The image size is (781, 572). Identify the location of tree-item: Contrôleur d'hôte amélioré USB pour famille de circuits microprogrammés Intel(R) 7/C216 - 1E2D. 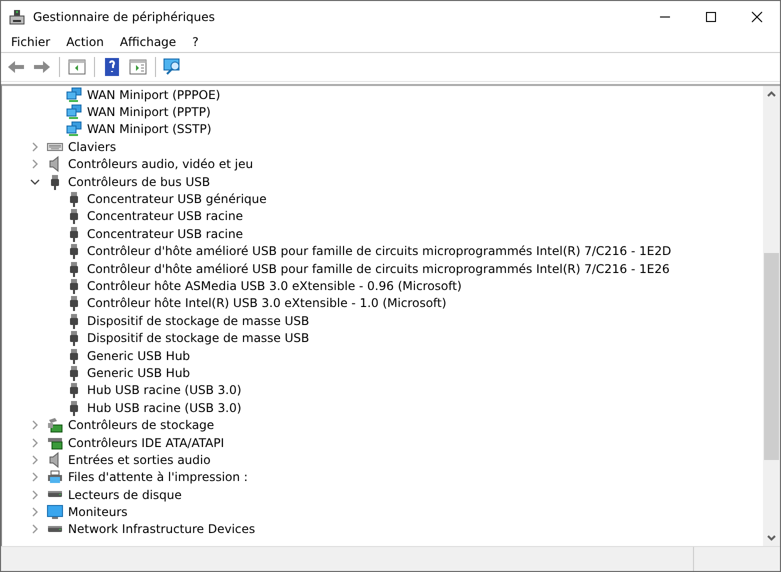
(379, 251).